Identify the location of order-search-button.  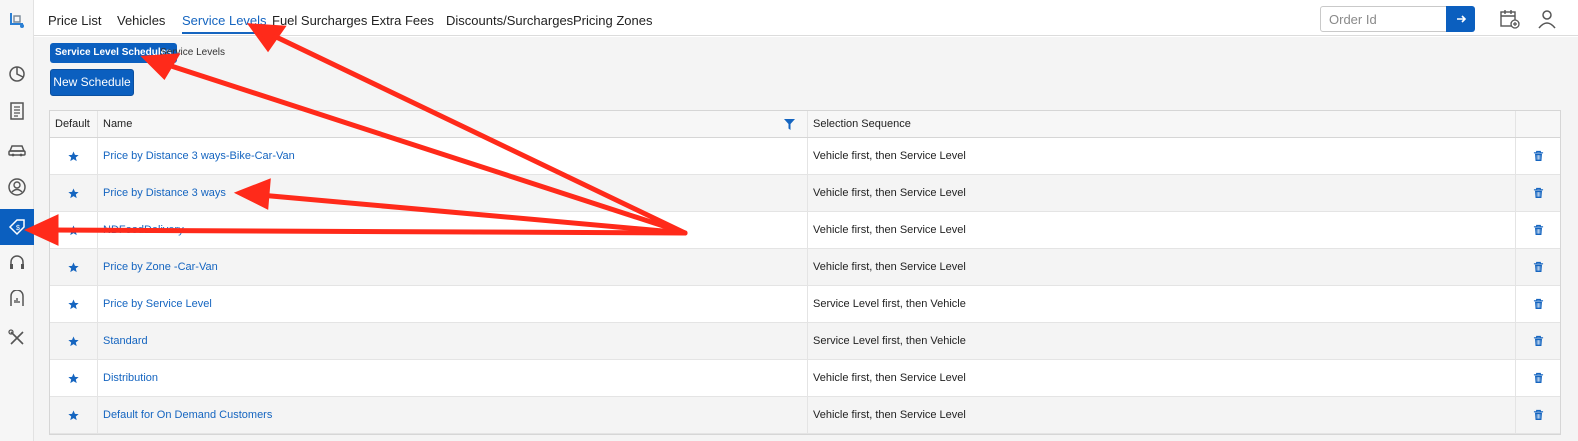
(1460, 19).